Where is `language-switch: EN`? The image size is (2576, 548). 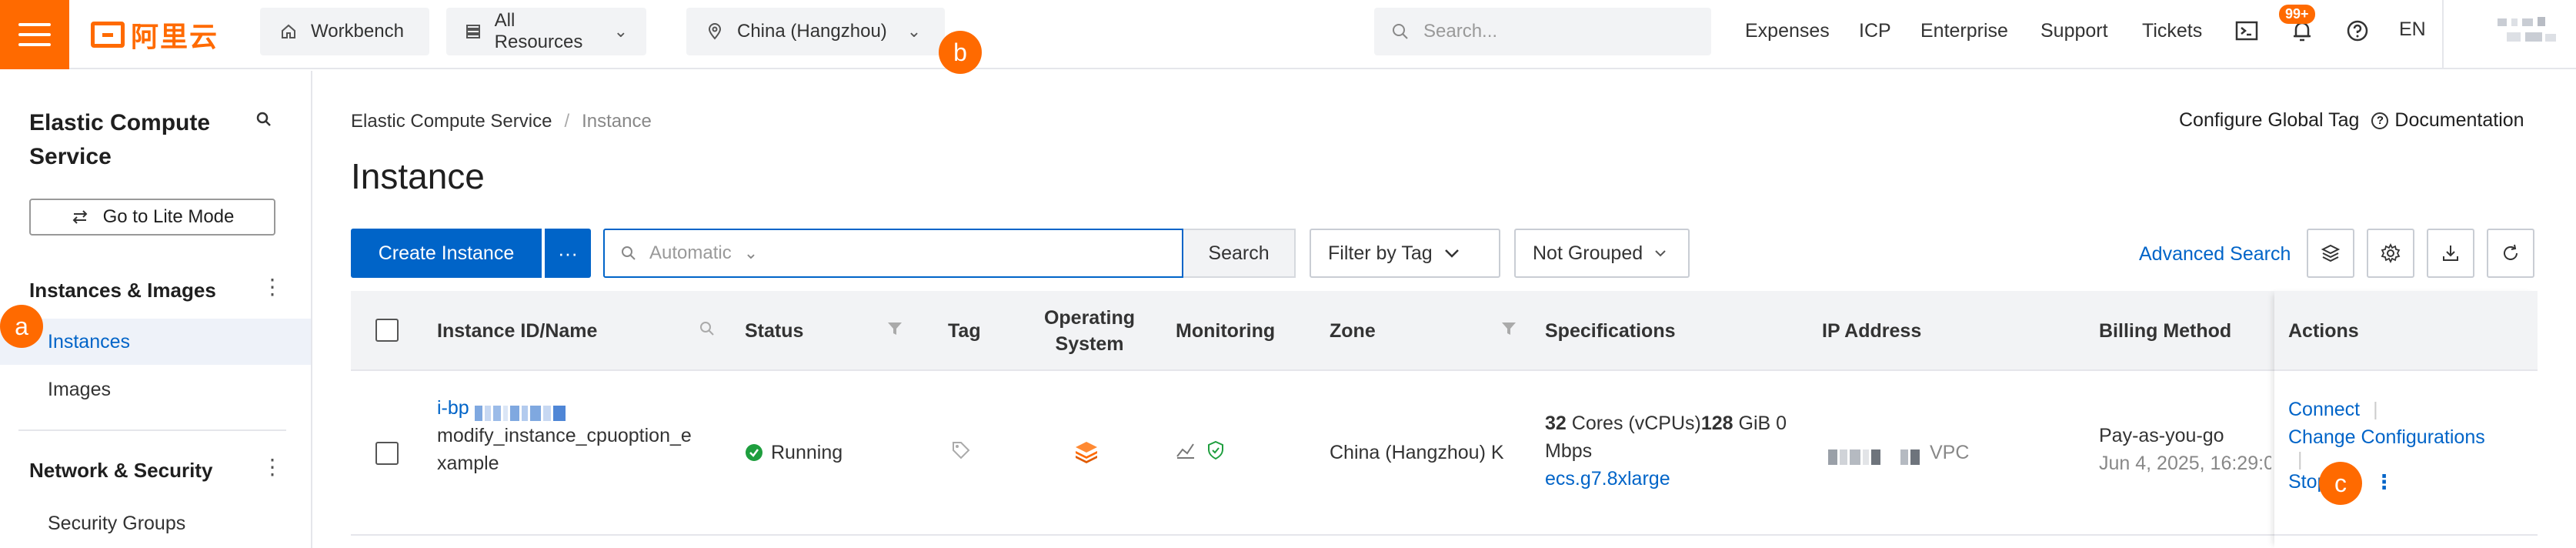 language-switch: EN is located at coordinates (2413, 29).